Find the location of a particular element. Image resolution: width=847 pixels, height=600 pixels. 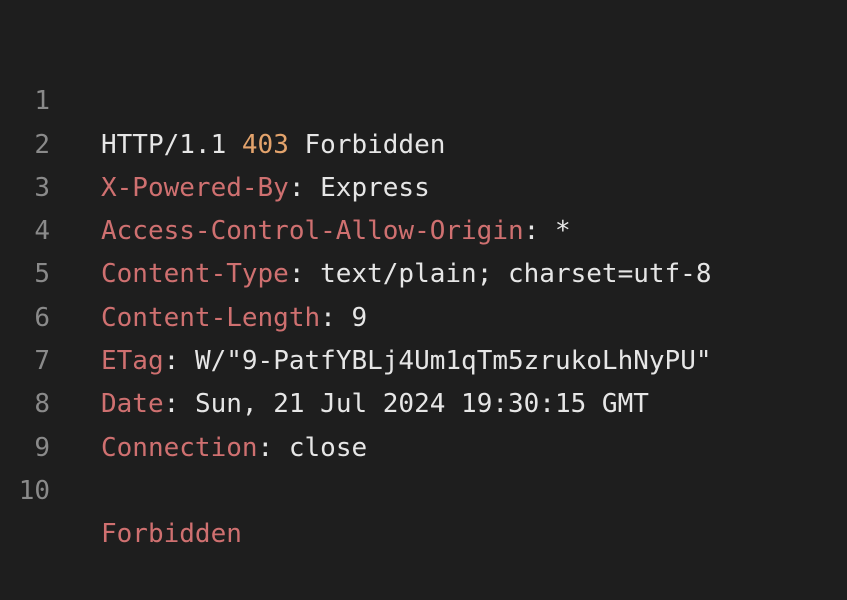

line-number: 10 is located at coordinates (34, 490).